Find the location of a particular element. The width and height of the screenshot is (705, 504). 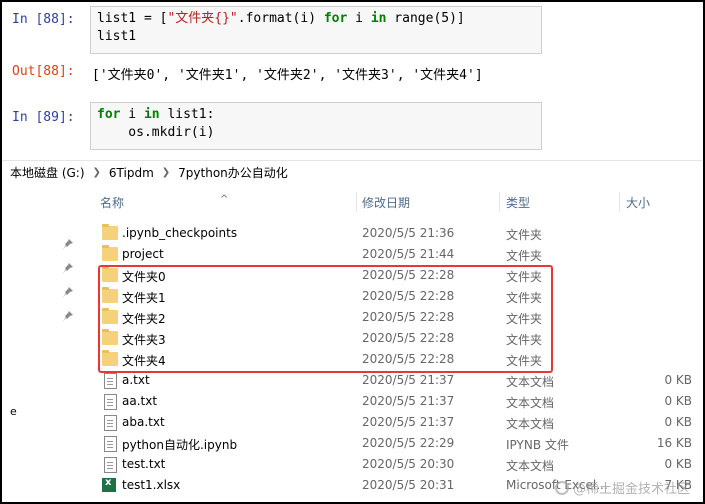

excel-file-icon is located at coordinates (109, 484).